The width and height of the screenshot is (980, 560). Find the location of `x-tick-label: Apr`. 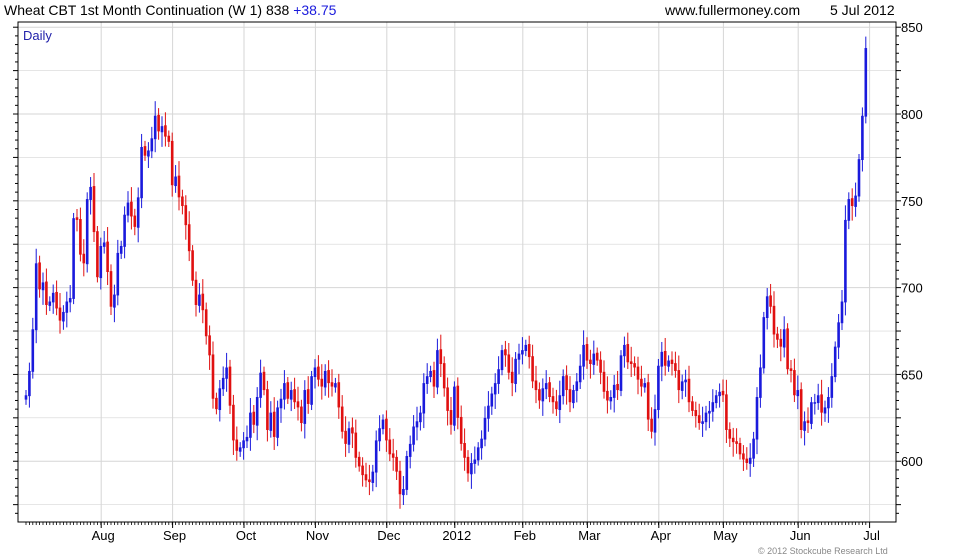

x-tick-label: Apr is located at coordinates (661, 535).